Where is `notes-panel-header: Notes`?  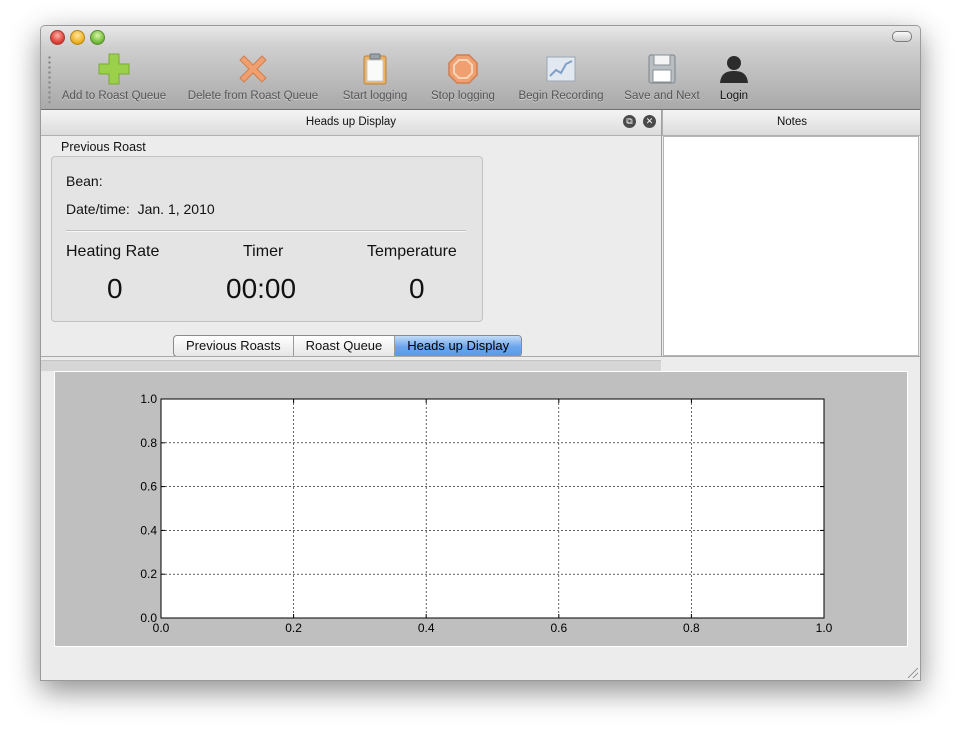
notes-panel-header: Notes is located at coordinates (791, 123).